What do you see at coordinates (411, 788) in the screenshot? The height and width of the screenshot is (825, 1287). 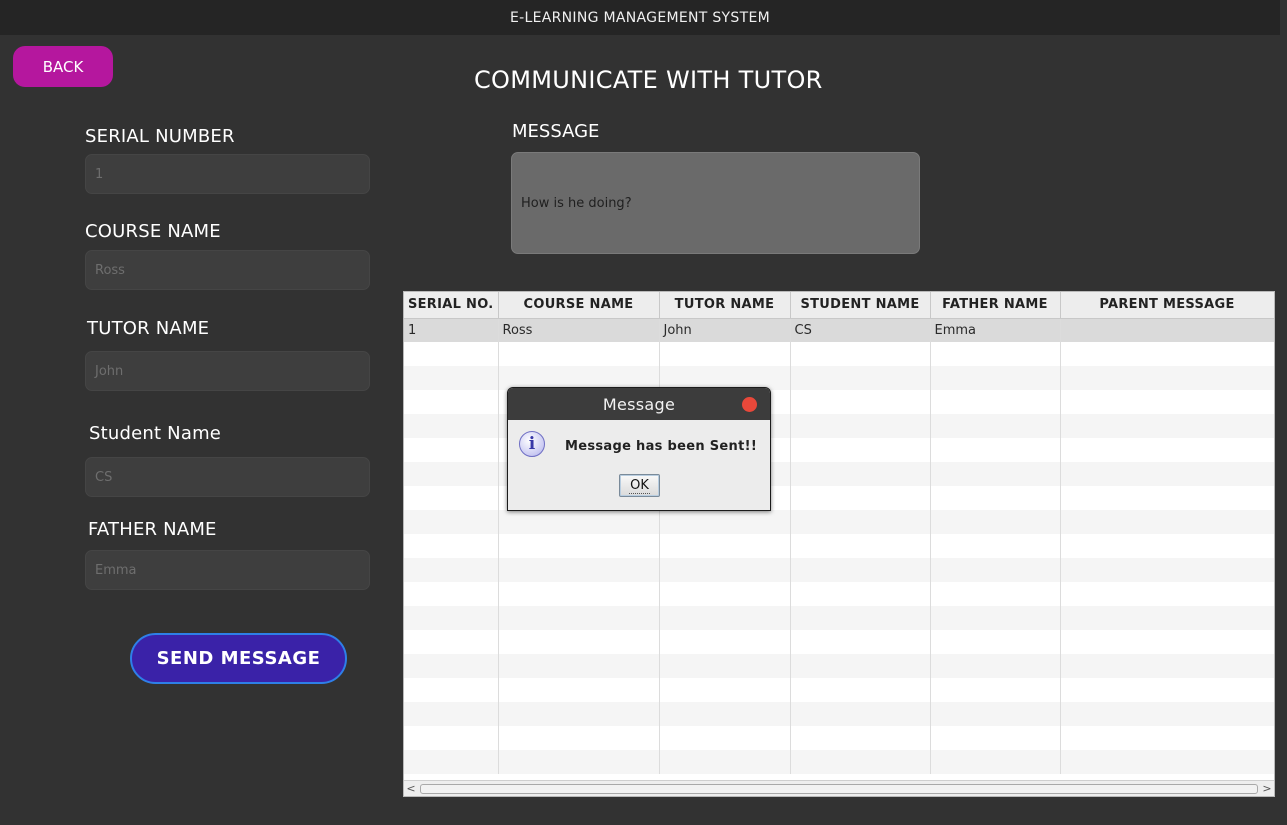 I see `scroll-left-icon: <` at bounding box center [411, 788].